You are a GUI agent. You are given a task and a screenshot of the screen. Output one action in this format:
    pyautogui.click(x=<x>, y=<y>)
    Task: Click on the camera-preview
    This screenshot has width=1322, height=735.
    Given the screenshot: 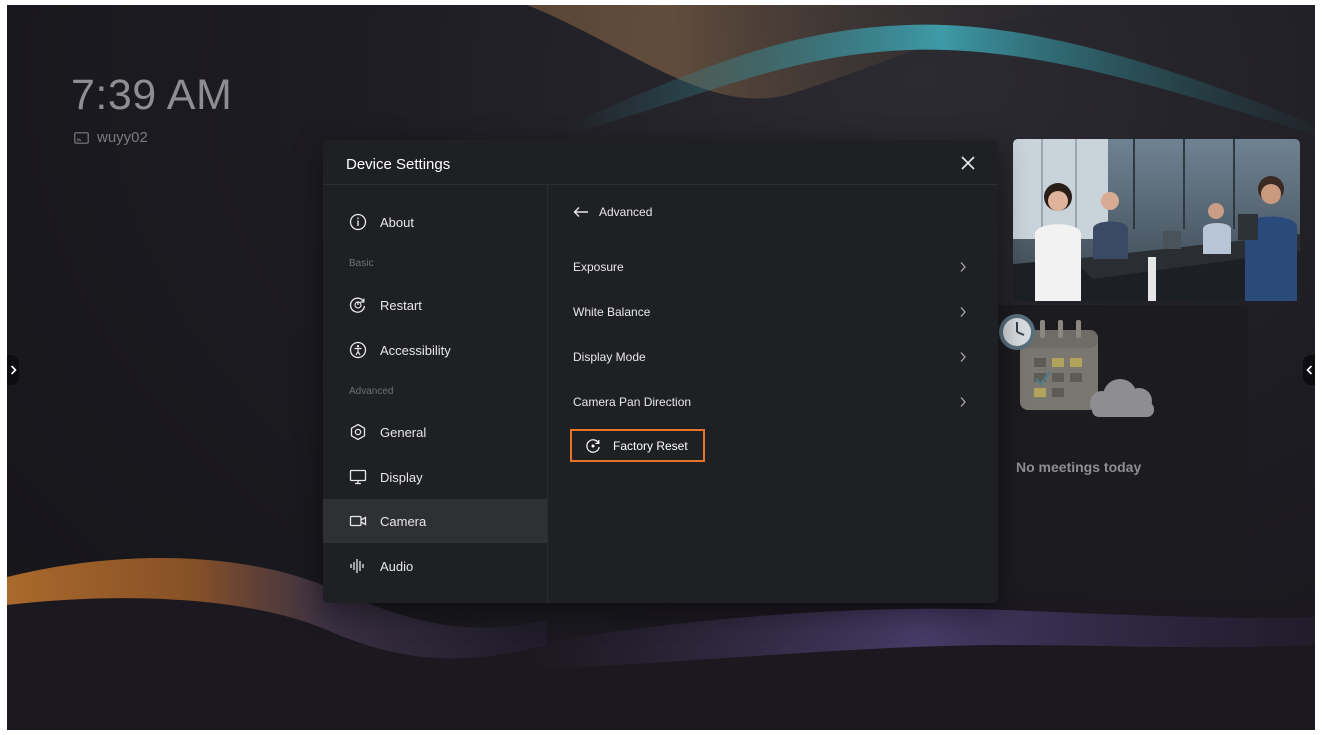 What is the action you would take?
    pyautogui.click(x=1156, y=220)
    